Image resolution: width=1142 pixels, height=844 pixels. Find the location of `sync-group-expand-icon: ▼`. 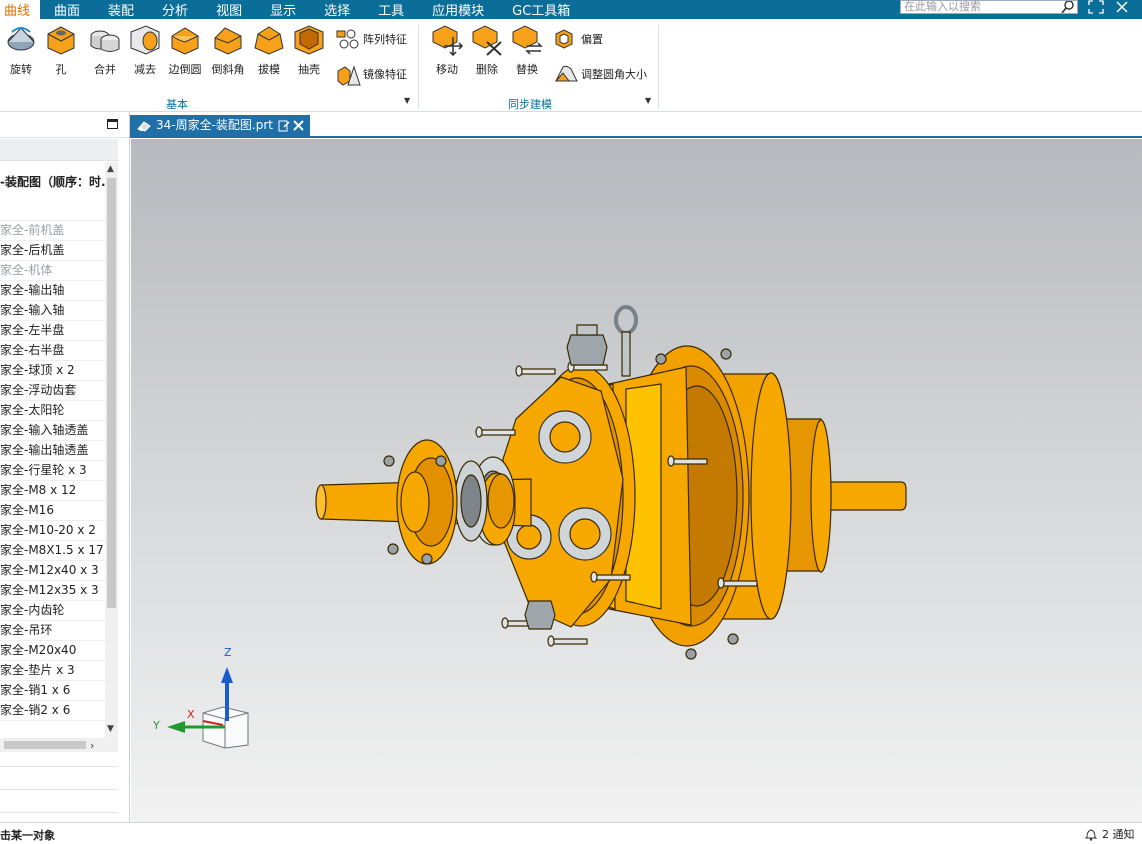

sync-group-expand-icon: ▼ is located at coordinates (648, 100).